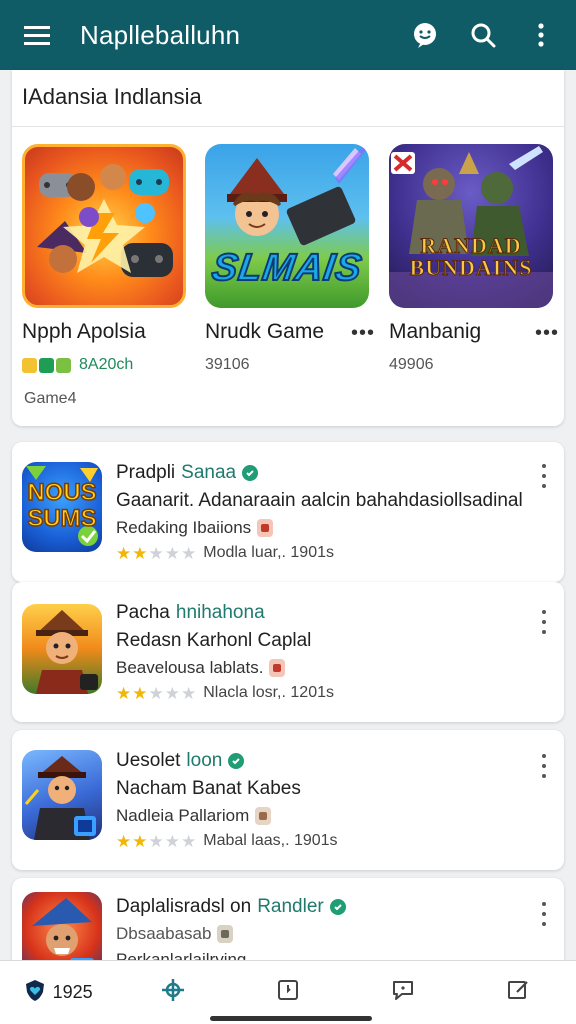 Image resolution: width=576 pixels, height=1024 pixels. What do you see at coordinates (287, 226) in the screenshot?
I see `featured-app-art: SLMAIS` at bounding box center [287, 226].